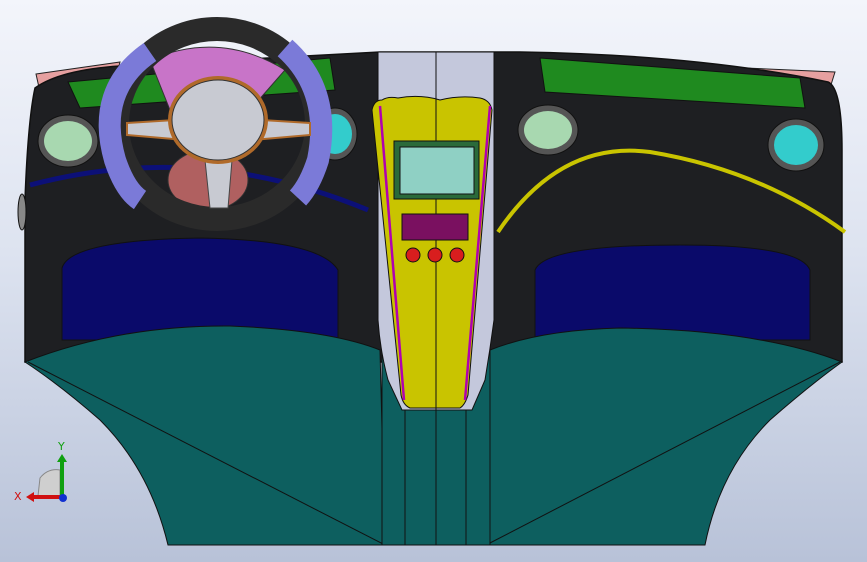  I want to click on triad-y-label: Y, so click(61, 446).